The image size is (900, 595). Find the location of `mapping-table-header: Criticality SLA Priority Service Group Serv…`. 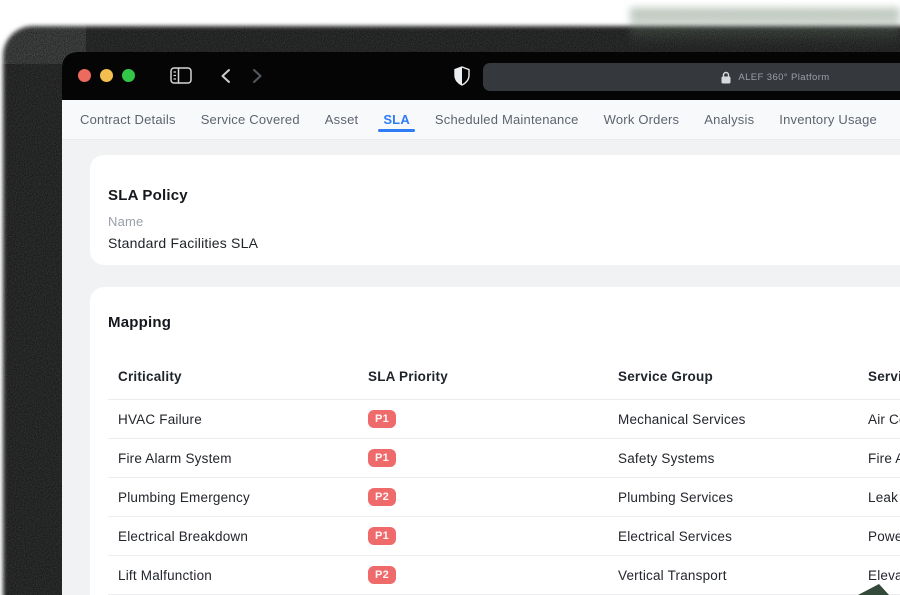

mapping-table-header: Criticality SLA Priority Service Group Serv… is located at coordinates (504, 384).